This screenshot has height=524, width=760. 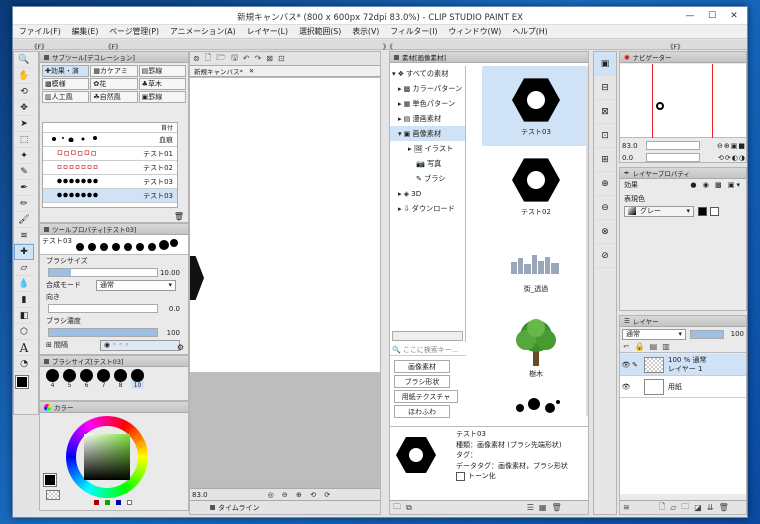 What do you see at coordinates (24, 252) in the screenshot?
I see `decoration-tool: ✚` at bounding box center [24, 252].